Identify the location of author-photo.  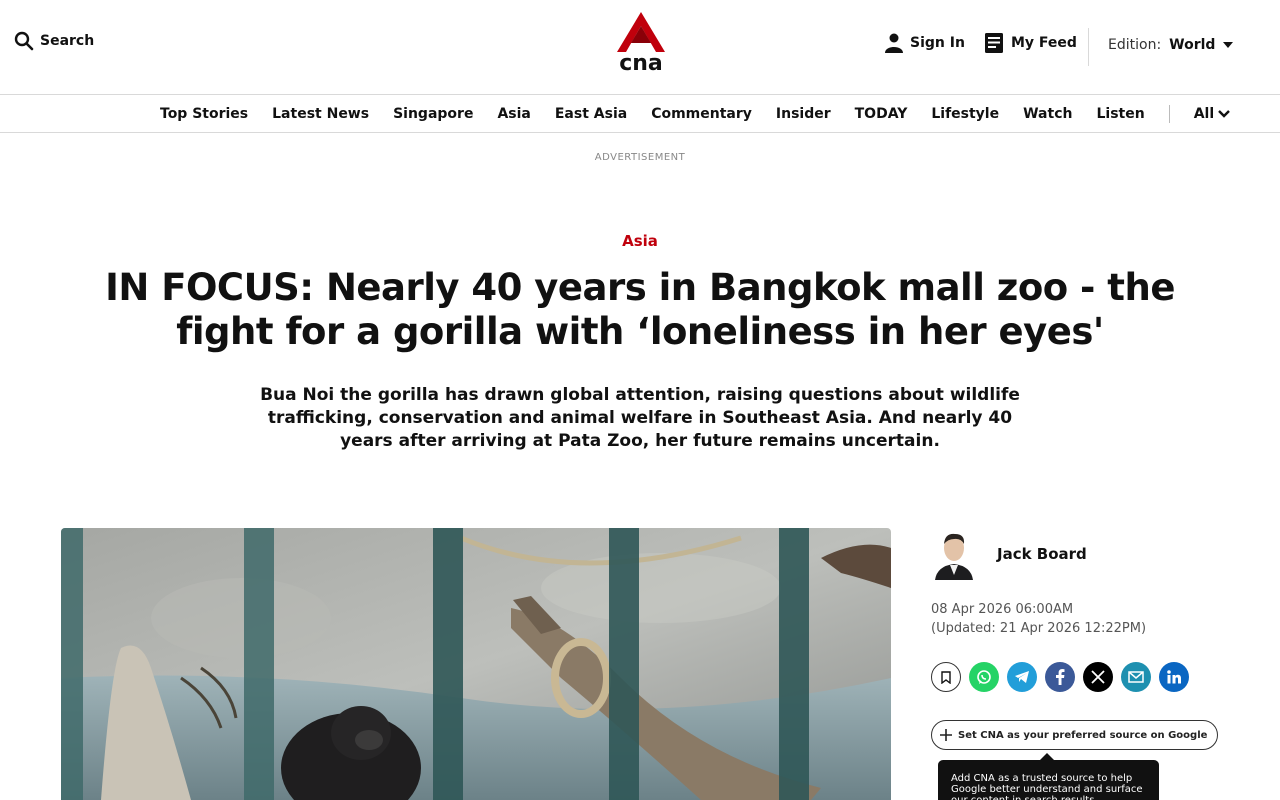
(954, 554).